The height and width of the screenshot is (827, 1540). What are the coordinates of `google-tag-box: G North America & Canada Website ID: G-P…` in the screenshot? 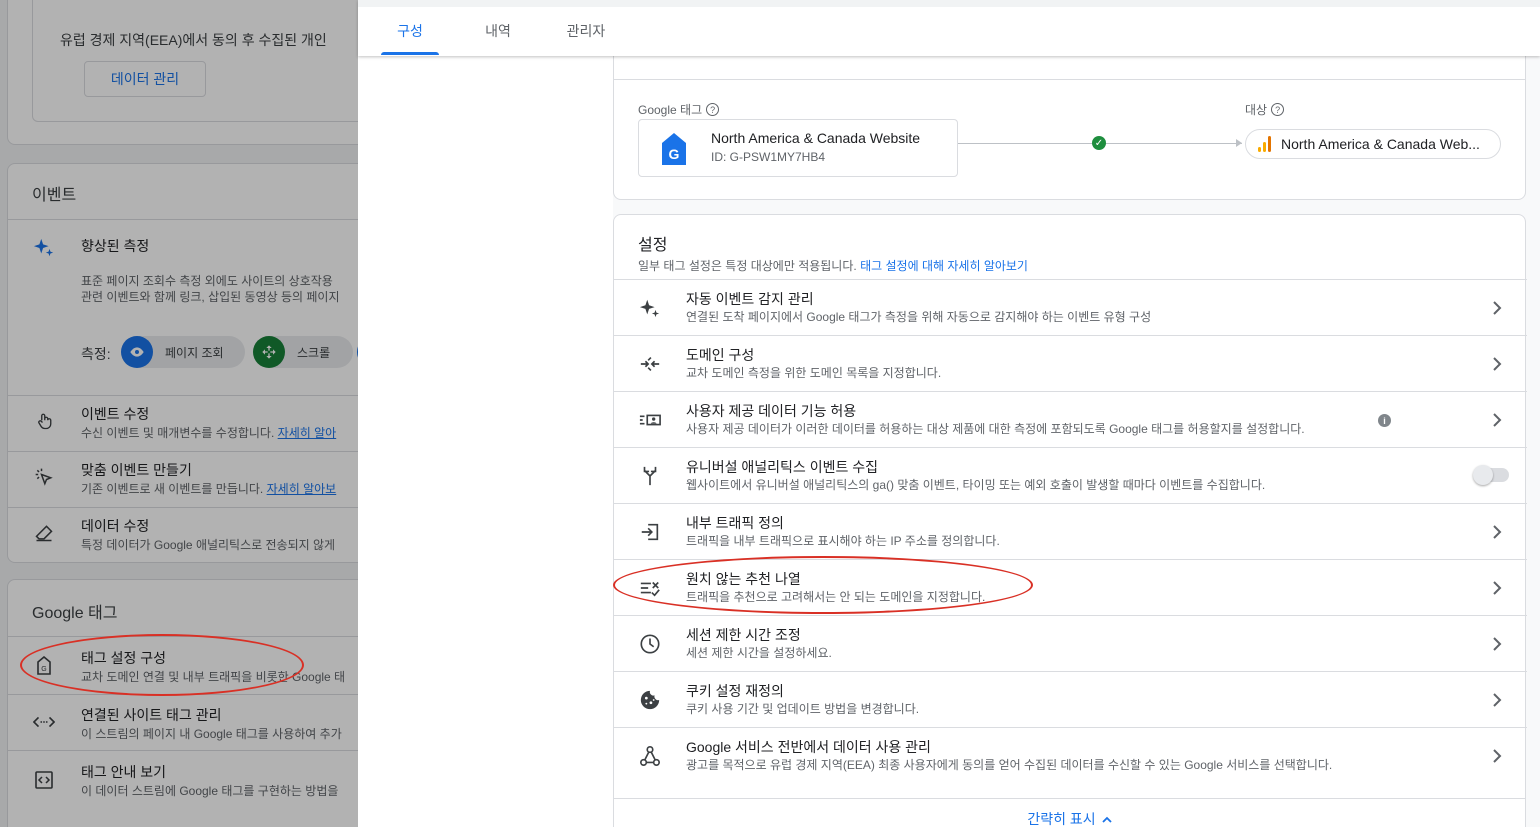 It's located at (798, 148).